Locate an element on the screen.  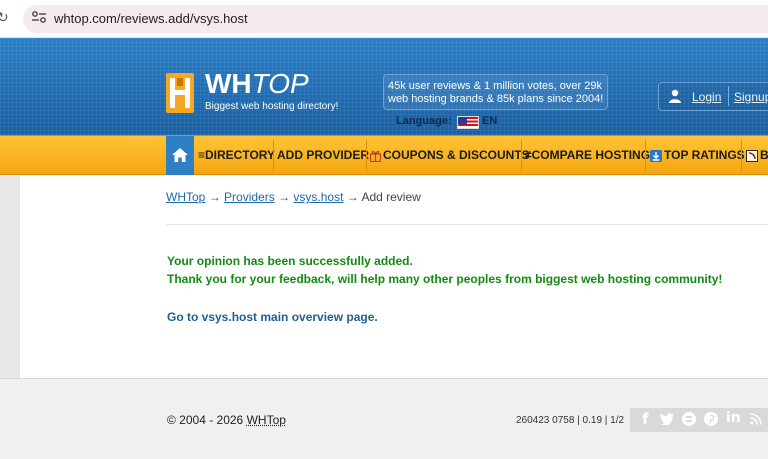
linkedin-icon: in is located at coordinates (733, 418).